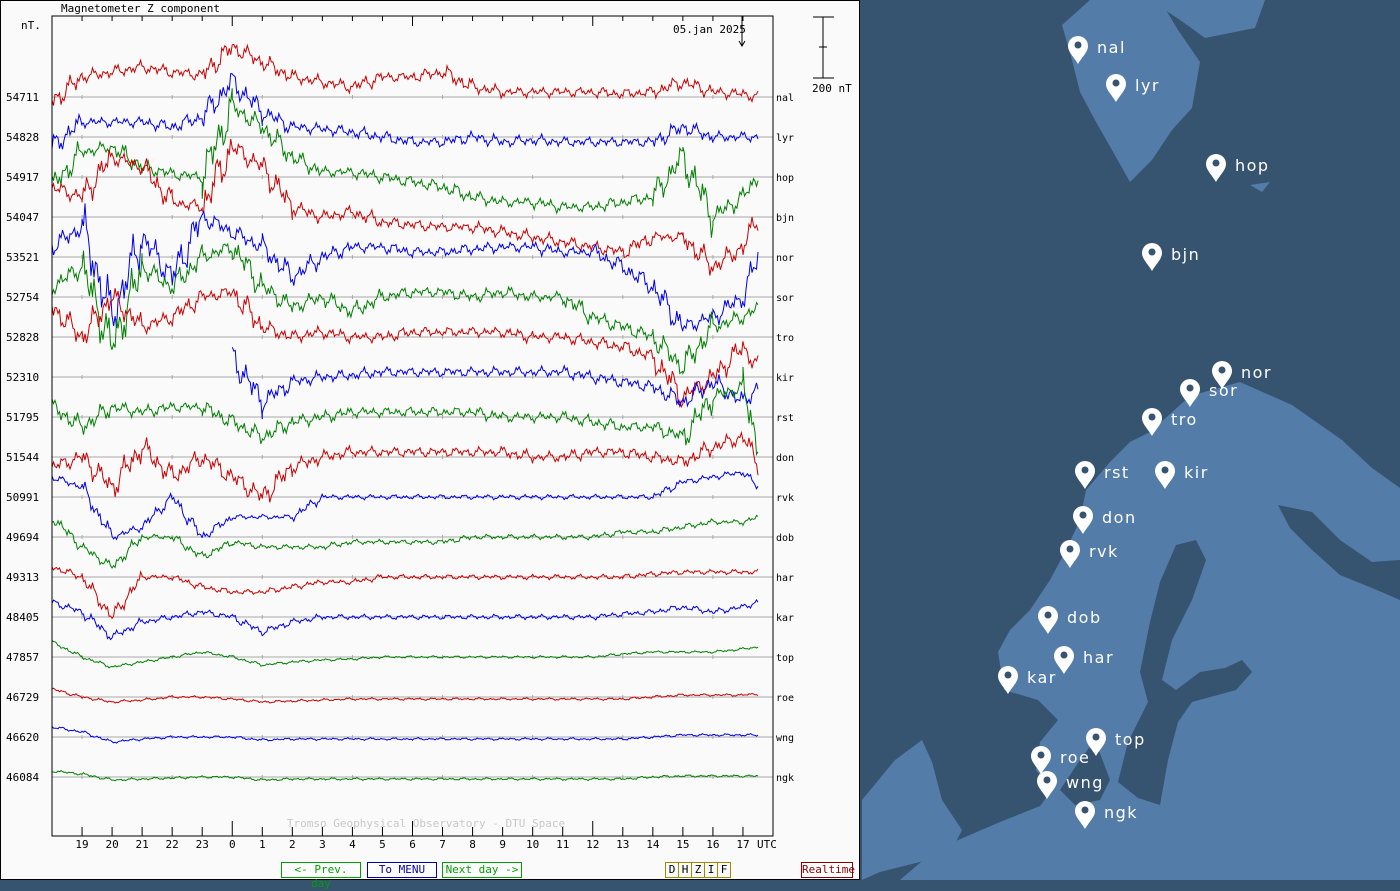 The image size is (1400, 891). Describe the element at coordinates (1117, 472) in the screenshot. I see `station-name: rst` at that location.